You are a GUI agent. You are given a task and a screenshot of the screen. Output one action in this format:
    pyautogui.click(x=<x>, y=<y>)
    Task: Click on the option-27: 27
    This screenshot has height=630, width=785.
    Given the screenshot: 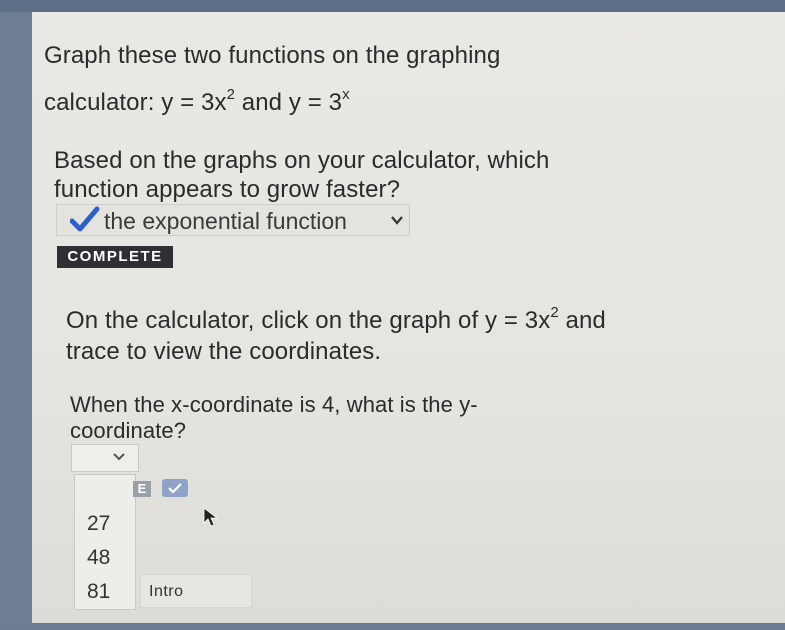 What is the action you would take?
    pyautogui.click(x=98, y=524)
    